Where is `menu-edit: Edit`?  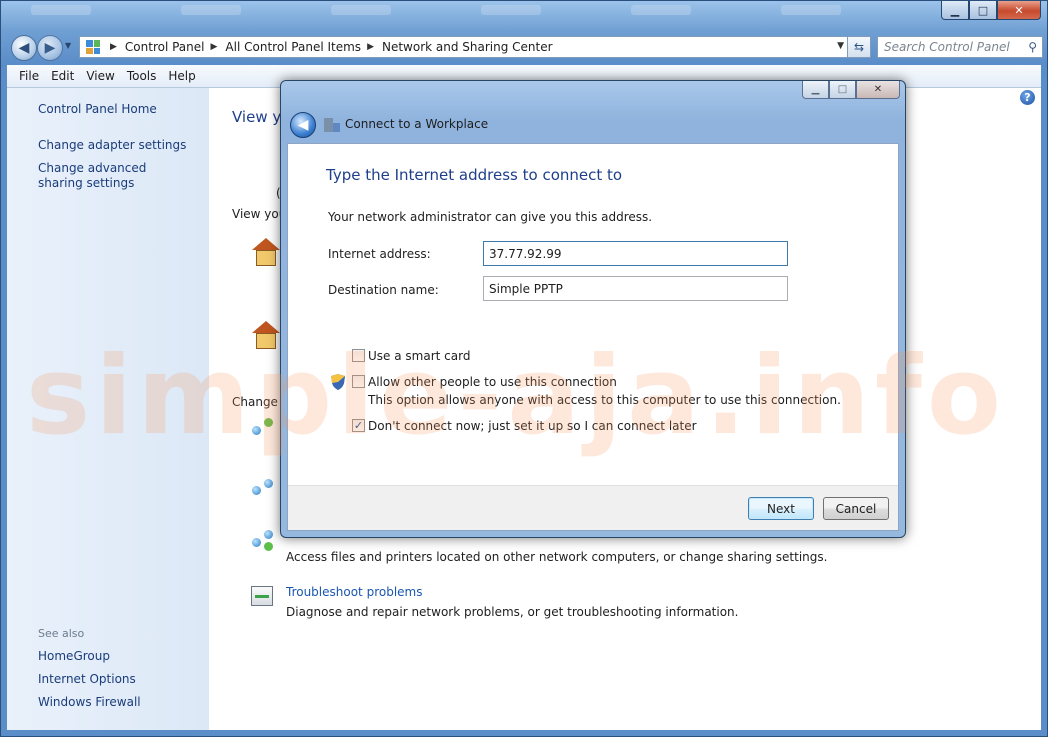 menu-edit: Edit is located at coordinates (62, 76).